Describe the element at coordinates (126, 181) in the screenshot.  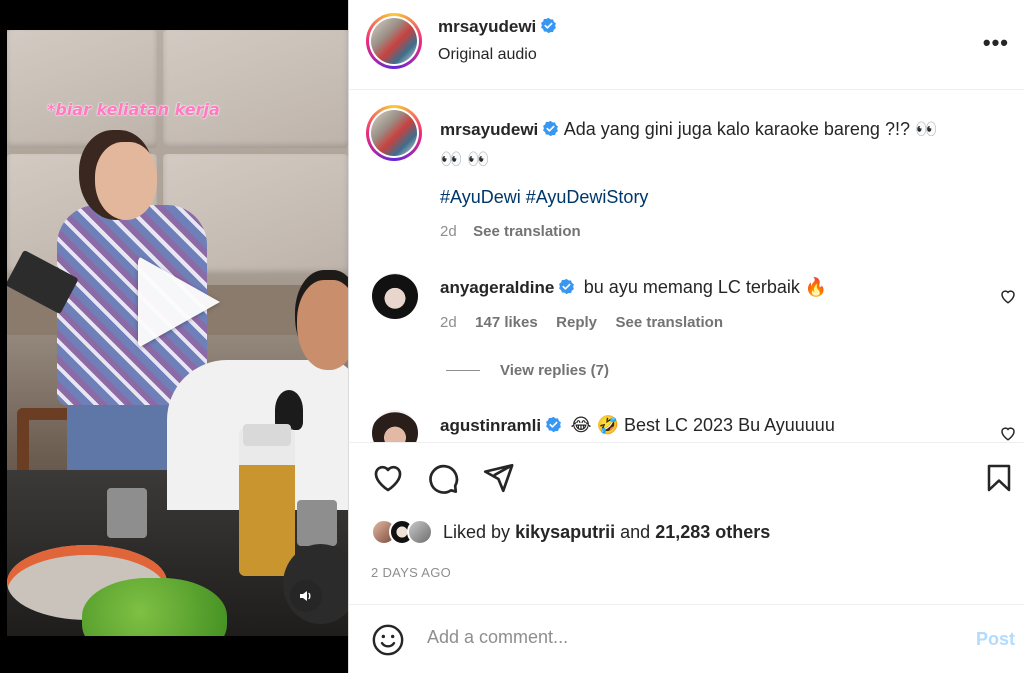
I see `woman-head` at that location.